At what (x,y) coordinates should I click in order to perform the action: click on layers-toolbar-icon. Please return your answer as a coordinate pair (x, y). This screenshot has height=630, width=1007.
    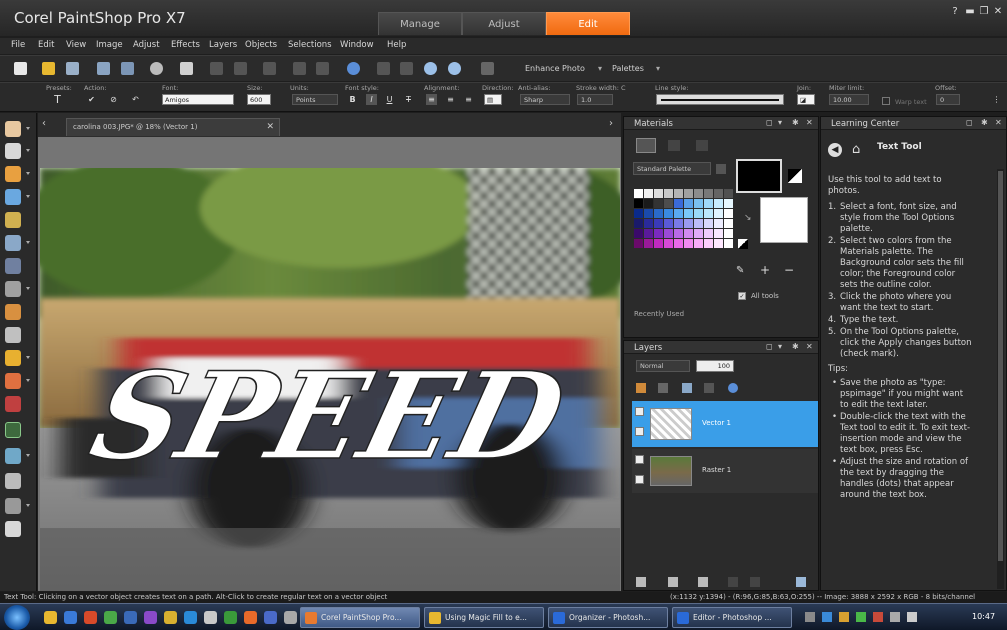
    Looking at the image, I should click on (487, 68).